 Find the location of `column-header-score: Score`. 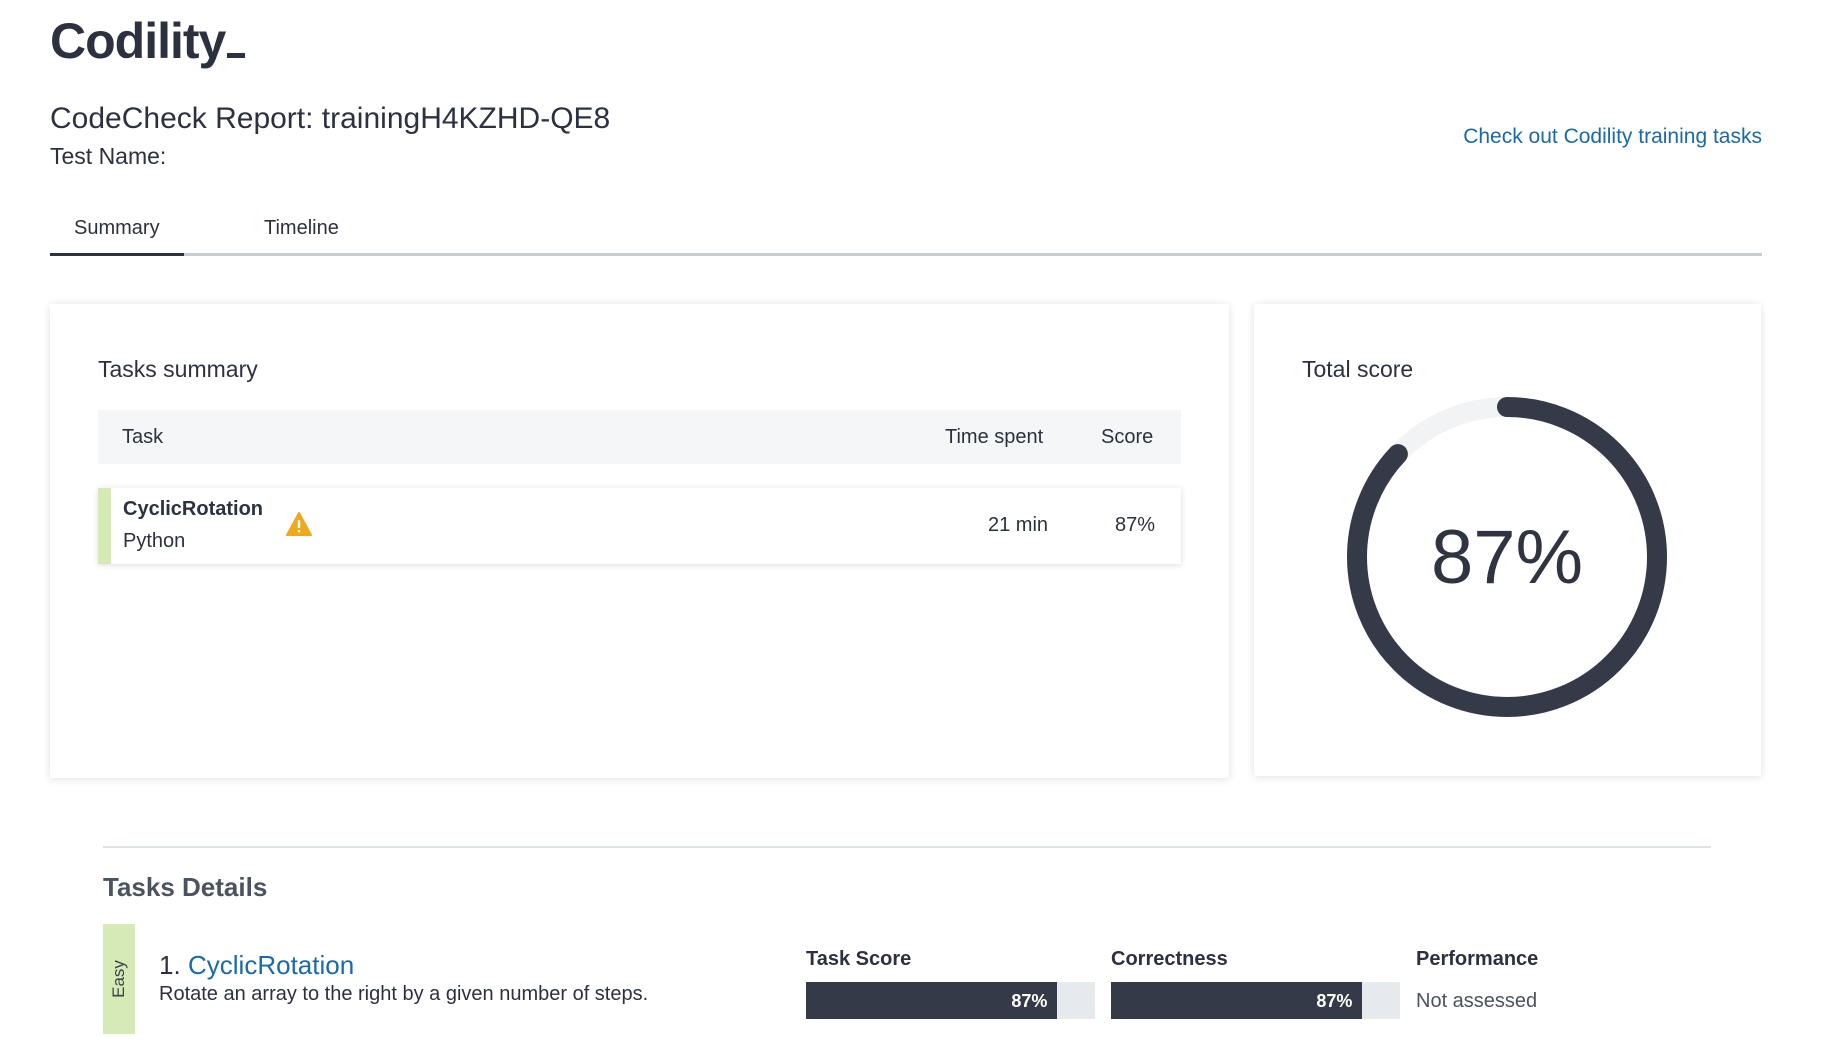

column-header-score: Score is located at coordinates (1127, 437).